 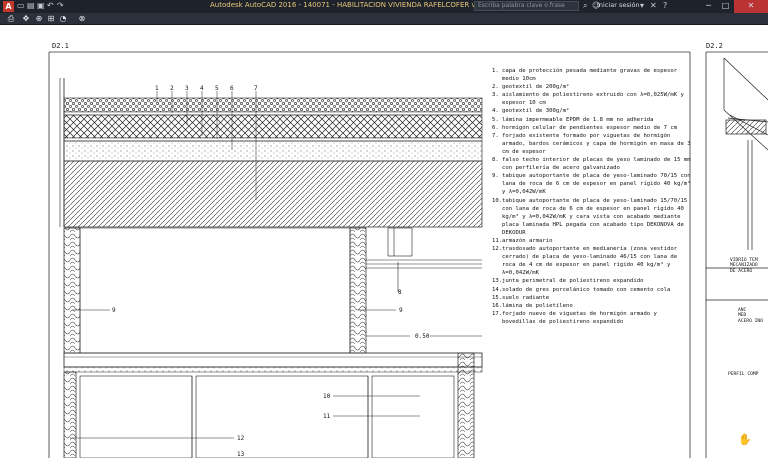 I want to click on insulation-layer, so click(x=273, y=126).